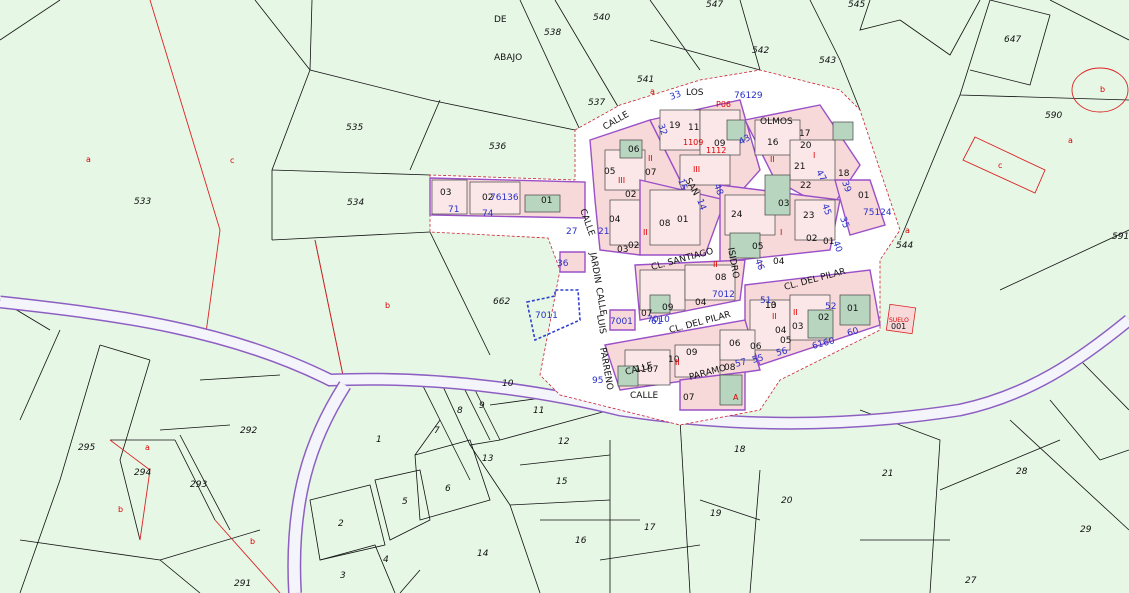 This screenshot has width=1129, height=593. What do you see at coordinates (693, 142) in the screenshot?
I see `svg-text: 1109` at bounding box center [693, 142].